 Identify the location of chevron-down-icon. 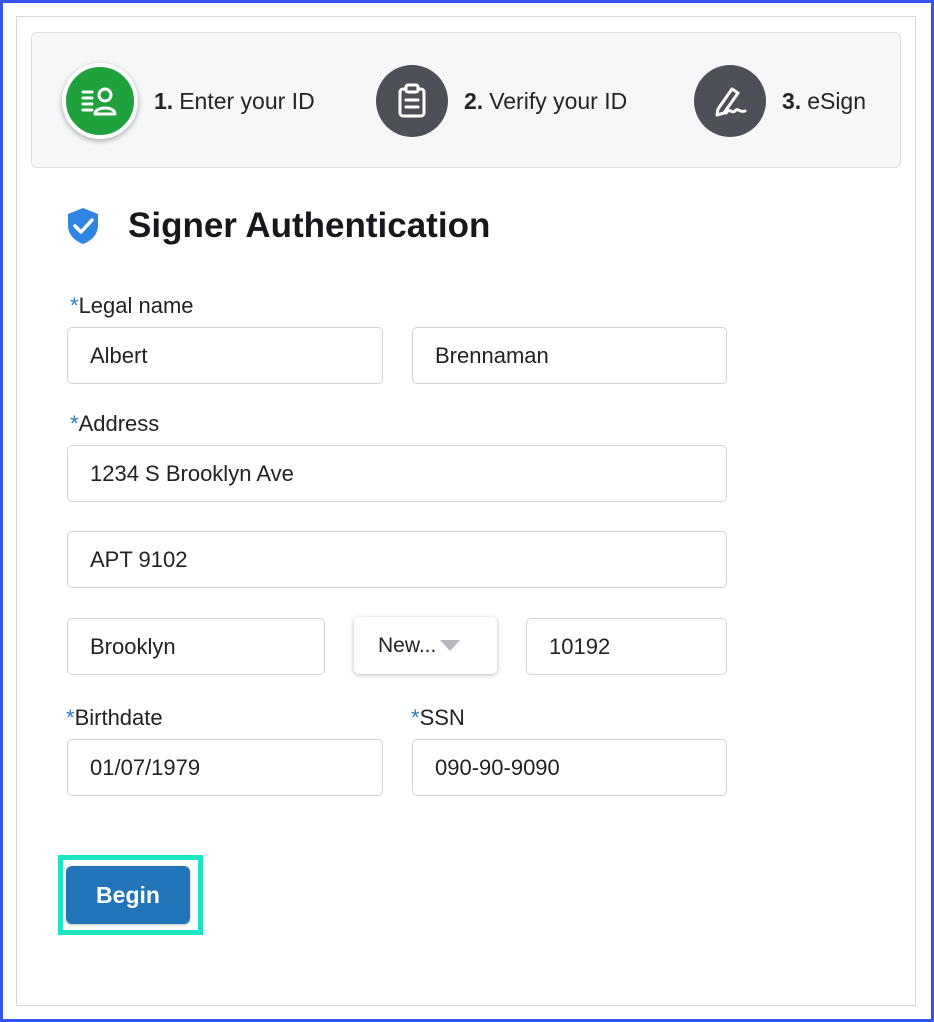
(450, 645).